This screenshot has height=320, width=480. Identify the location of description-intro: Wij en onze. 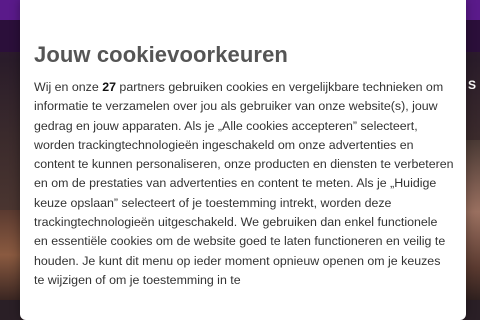
(68, 87).